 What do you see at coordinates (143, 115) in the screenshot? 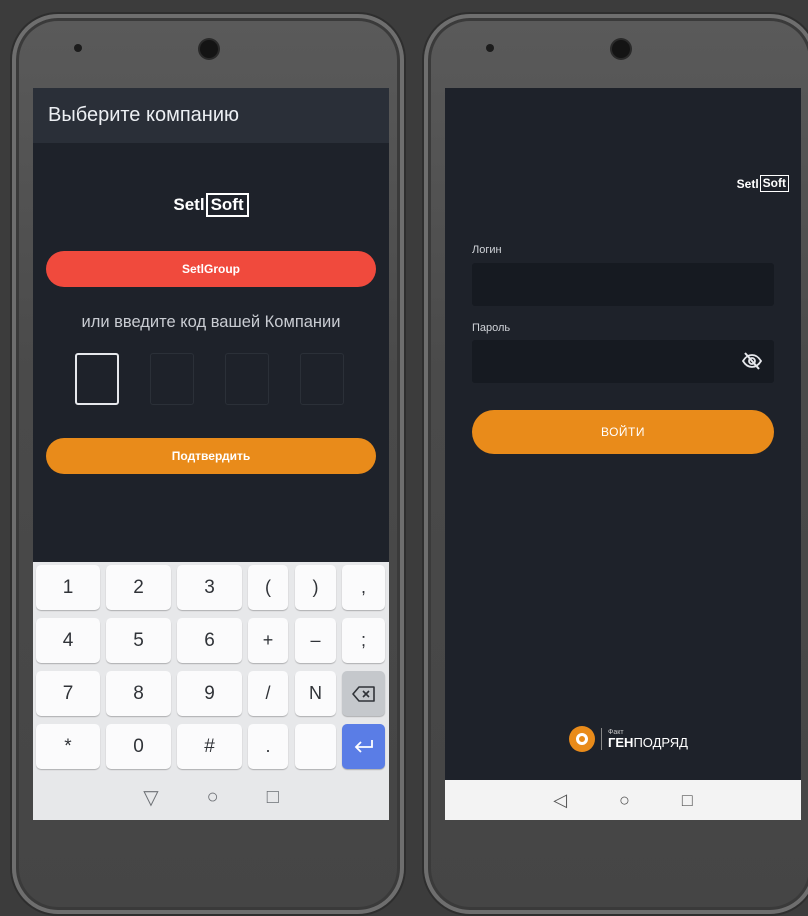
I see `page-title: Выберите компанию` at bounding box center [143, 115].